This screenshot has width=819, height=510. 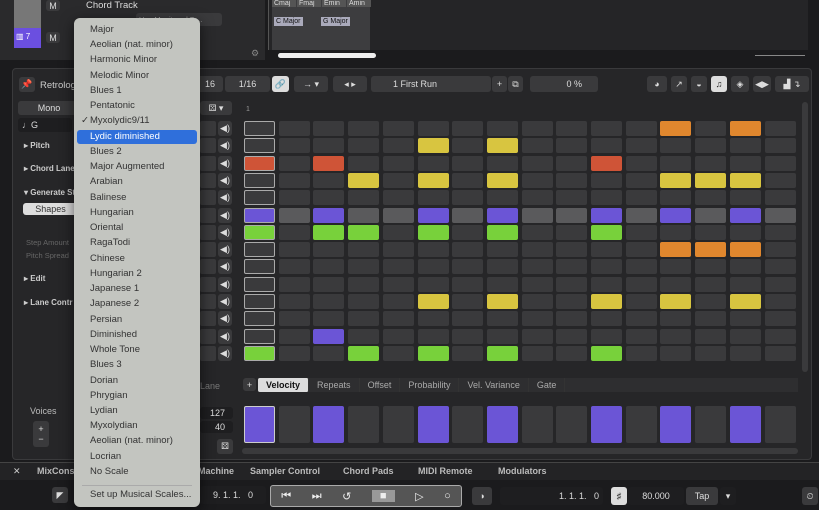 What do you see at coordinates (702, 496) in the screenshot?
I see `tap-button: Tap` at bounding box center [702, 496].